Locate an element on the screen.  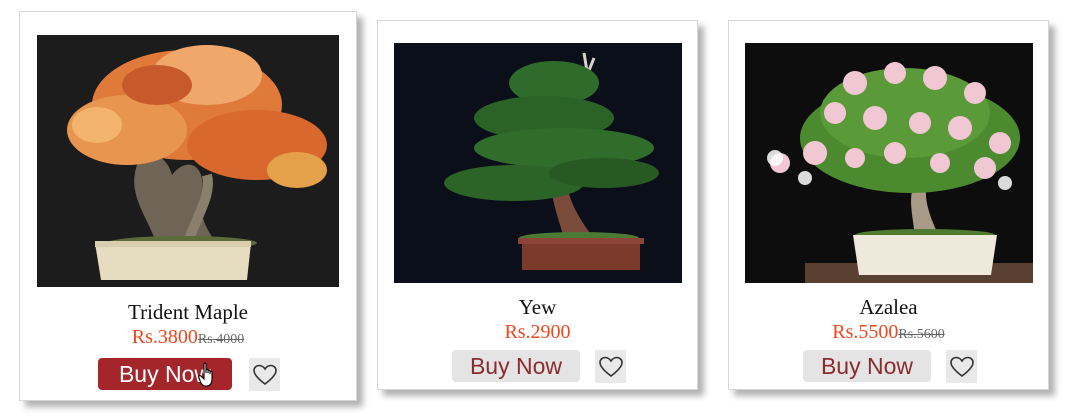
price-line: Rs.5500Rs.5600 is located at coordinates (888, 332).